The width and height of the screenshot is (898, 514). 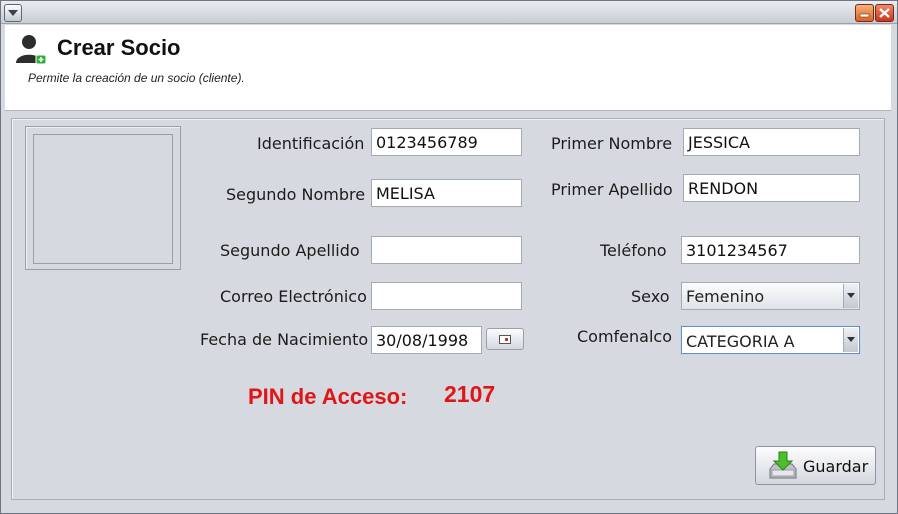 I want to click on comfenalco-selected-value: CATEGORIA A, so click(x=740, y=341).